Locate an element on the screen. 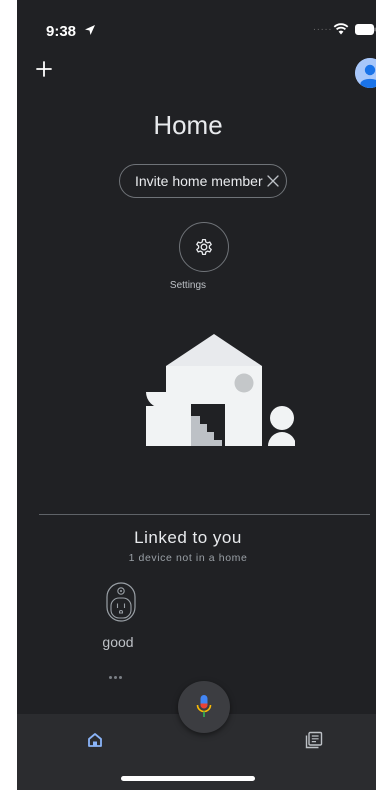 Image resolution: width=376 pixels, height=790 pixels. assistant-mic-button is located at coordinates (204, 707).